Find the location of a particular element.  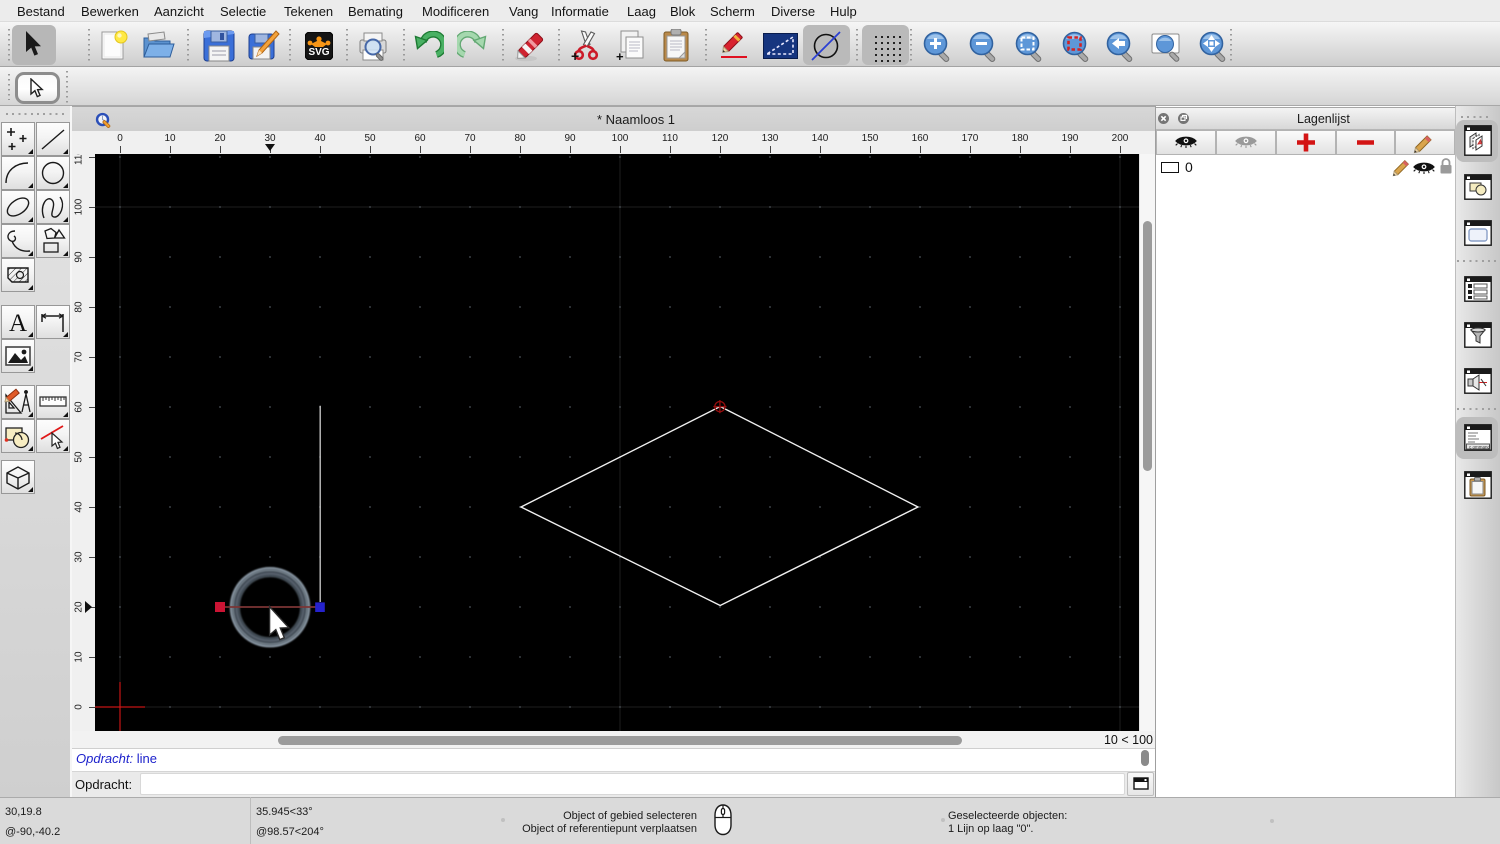

svg-text: A is located at coordinates (18, 323).